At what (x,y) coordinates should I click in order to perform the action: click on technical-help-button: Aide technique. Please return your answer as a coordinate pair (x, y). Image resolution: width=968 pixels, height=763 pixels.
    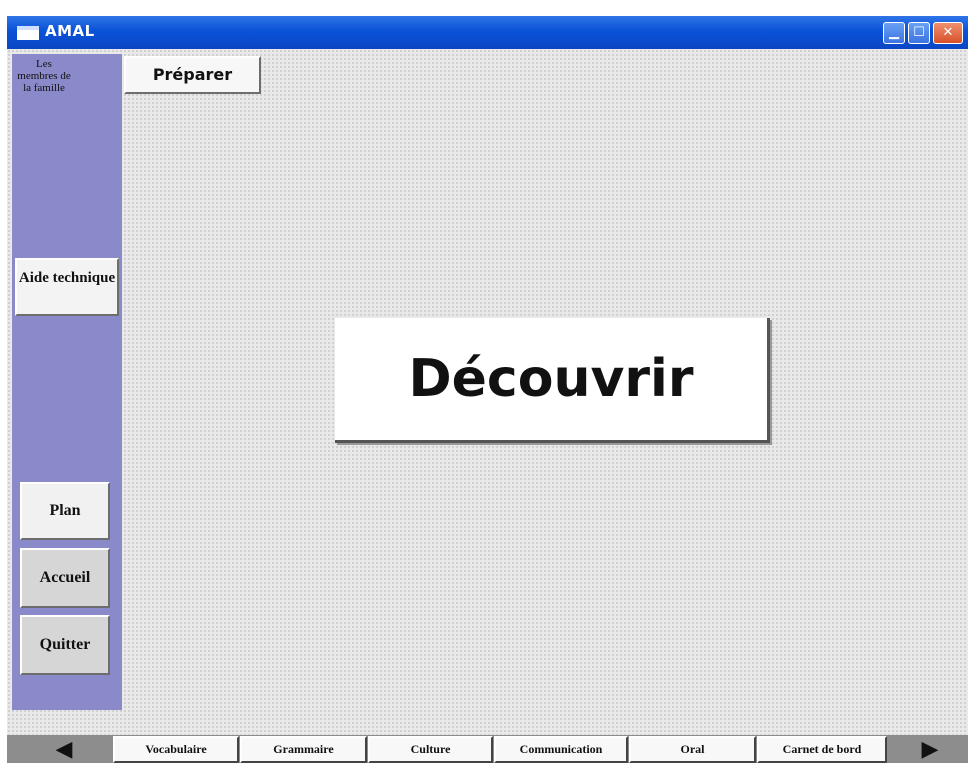
    Looking at the image, I should click on (67, 287).